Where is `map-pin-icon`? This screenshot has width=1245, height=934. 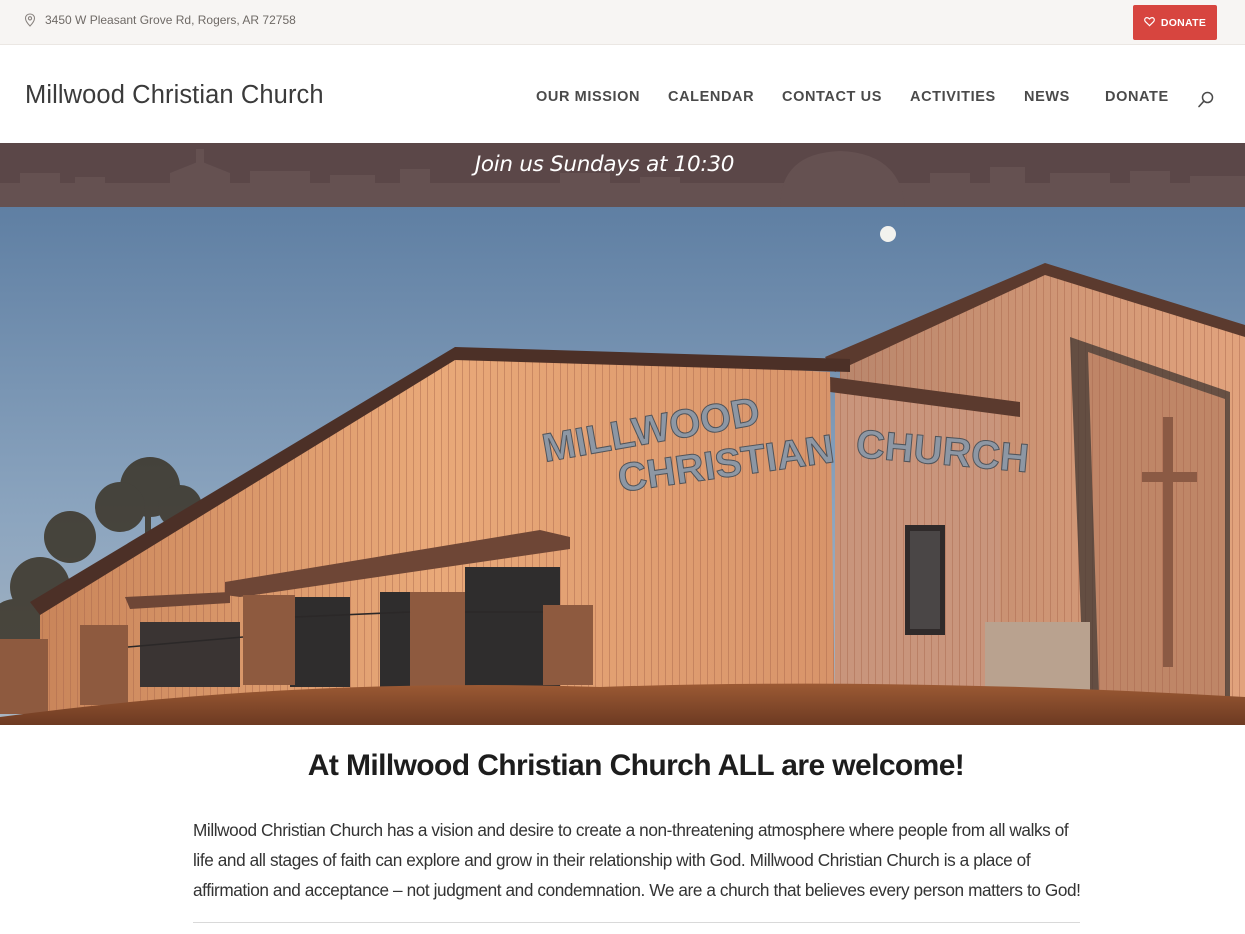
map-pin-icon is located at coordinates (30, 20).